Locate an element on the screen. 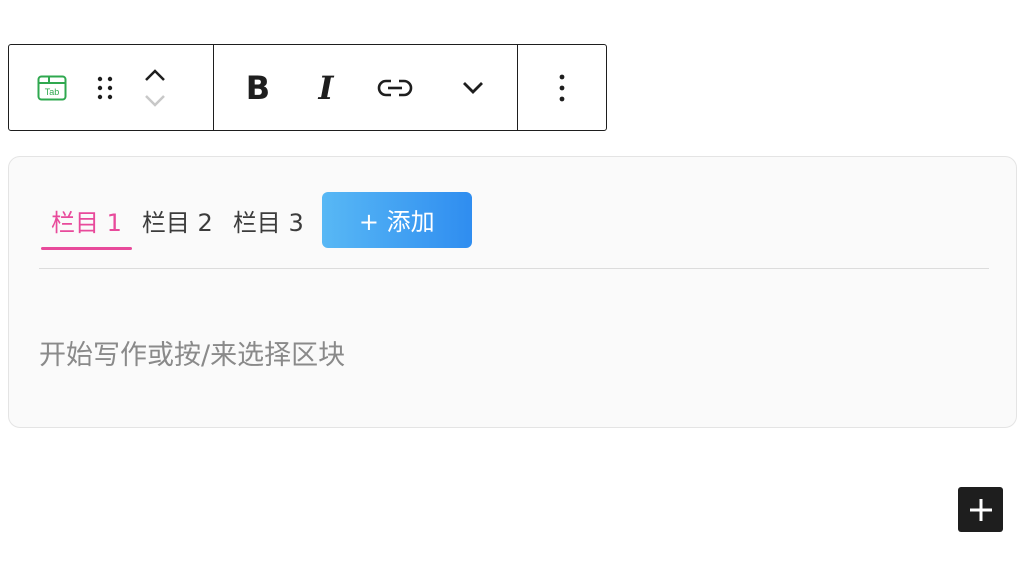 The height and width of the screenshot is (586, 1024). block-icon-text: Tab is located at coordinates (52, 92).